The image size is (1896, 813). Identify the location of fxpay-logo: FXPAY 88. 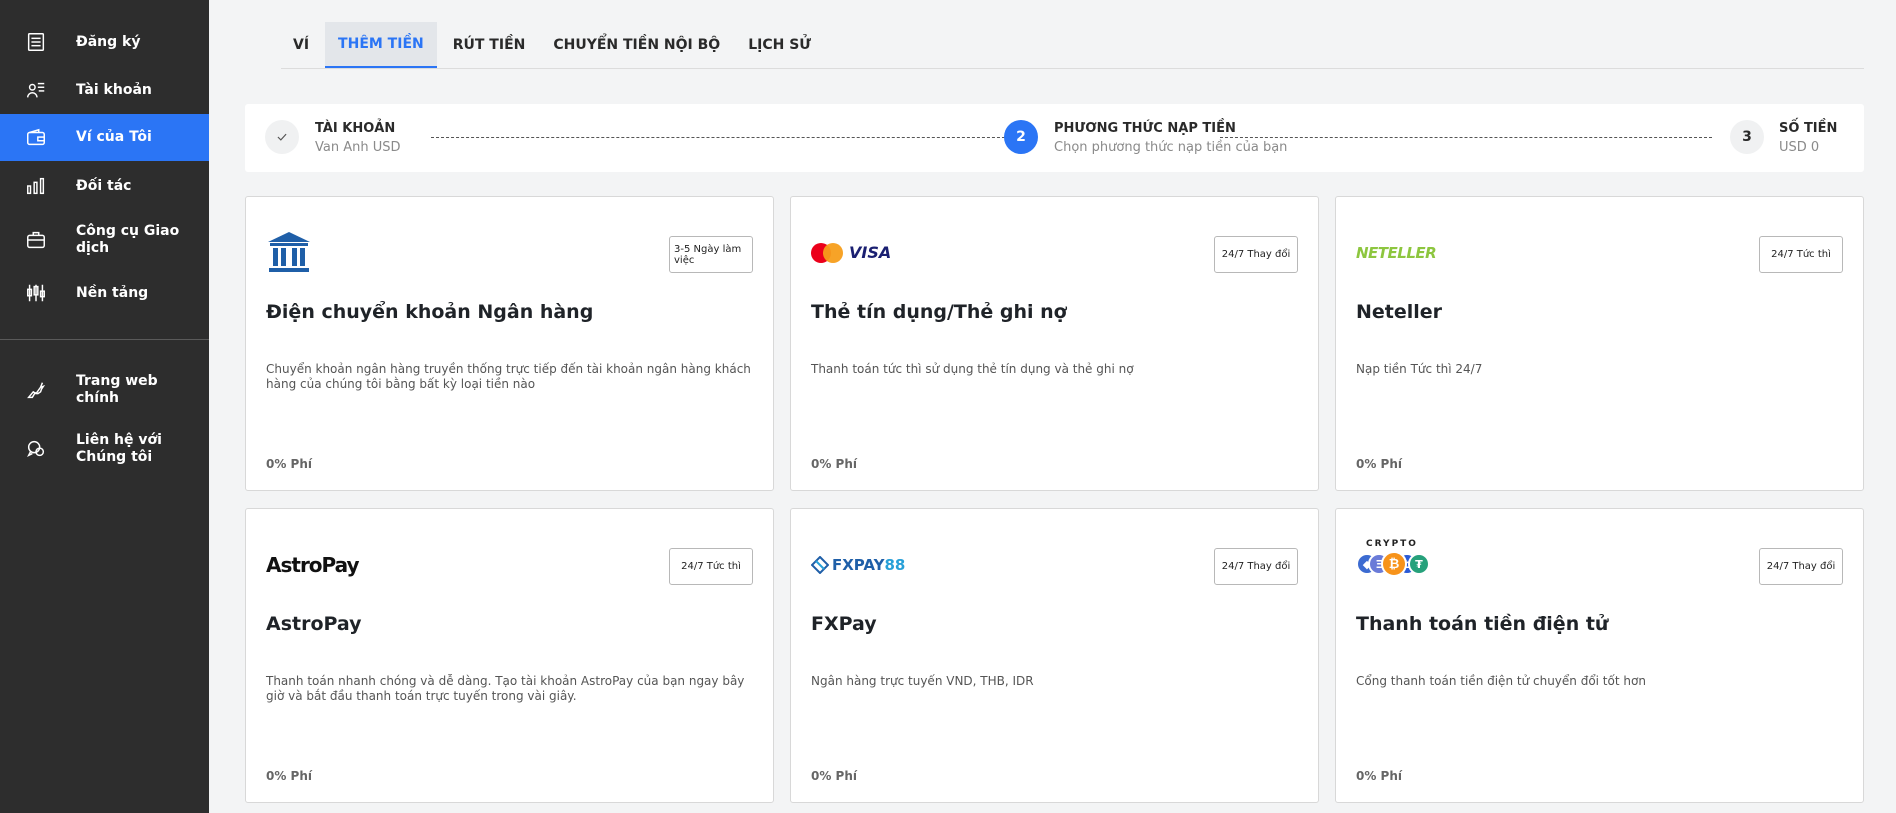
(858, 565).